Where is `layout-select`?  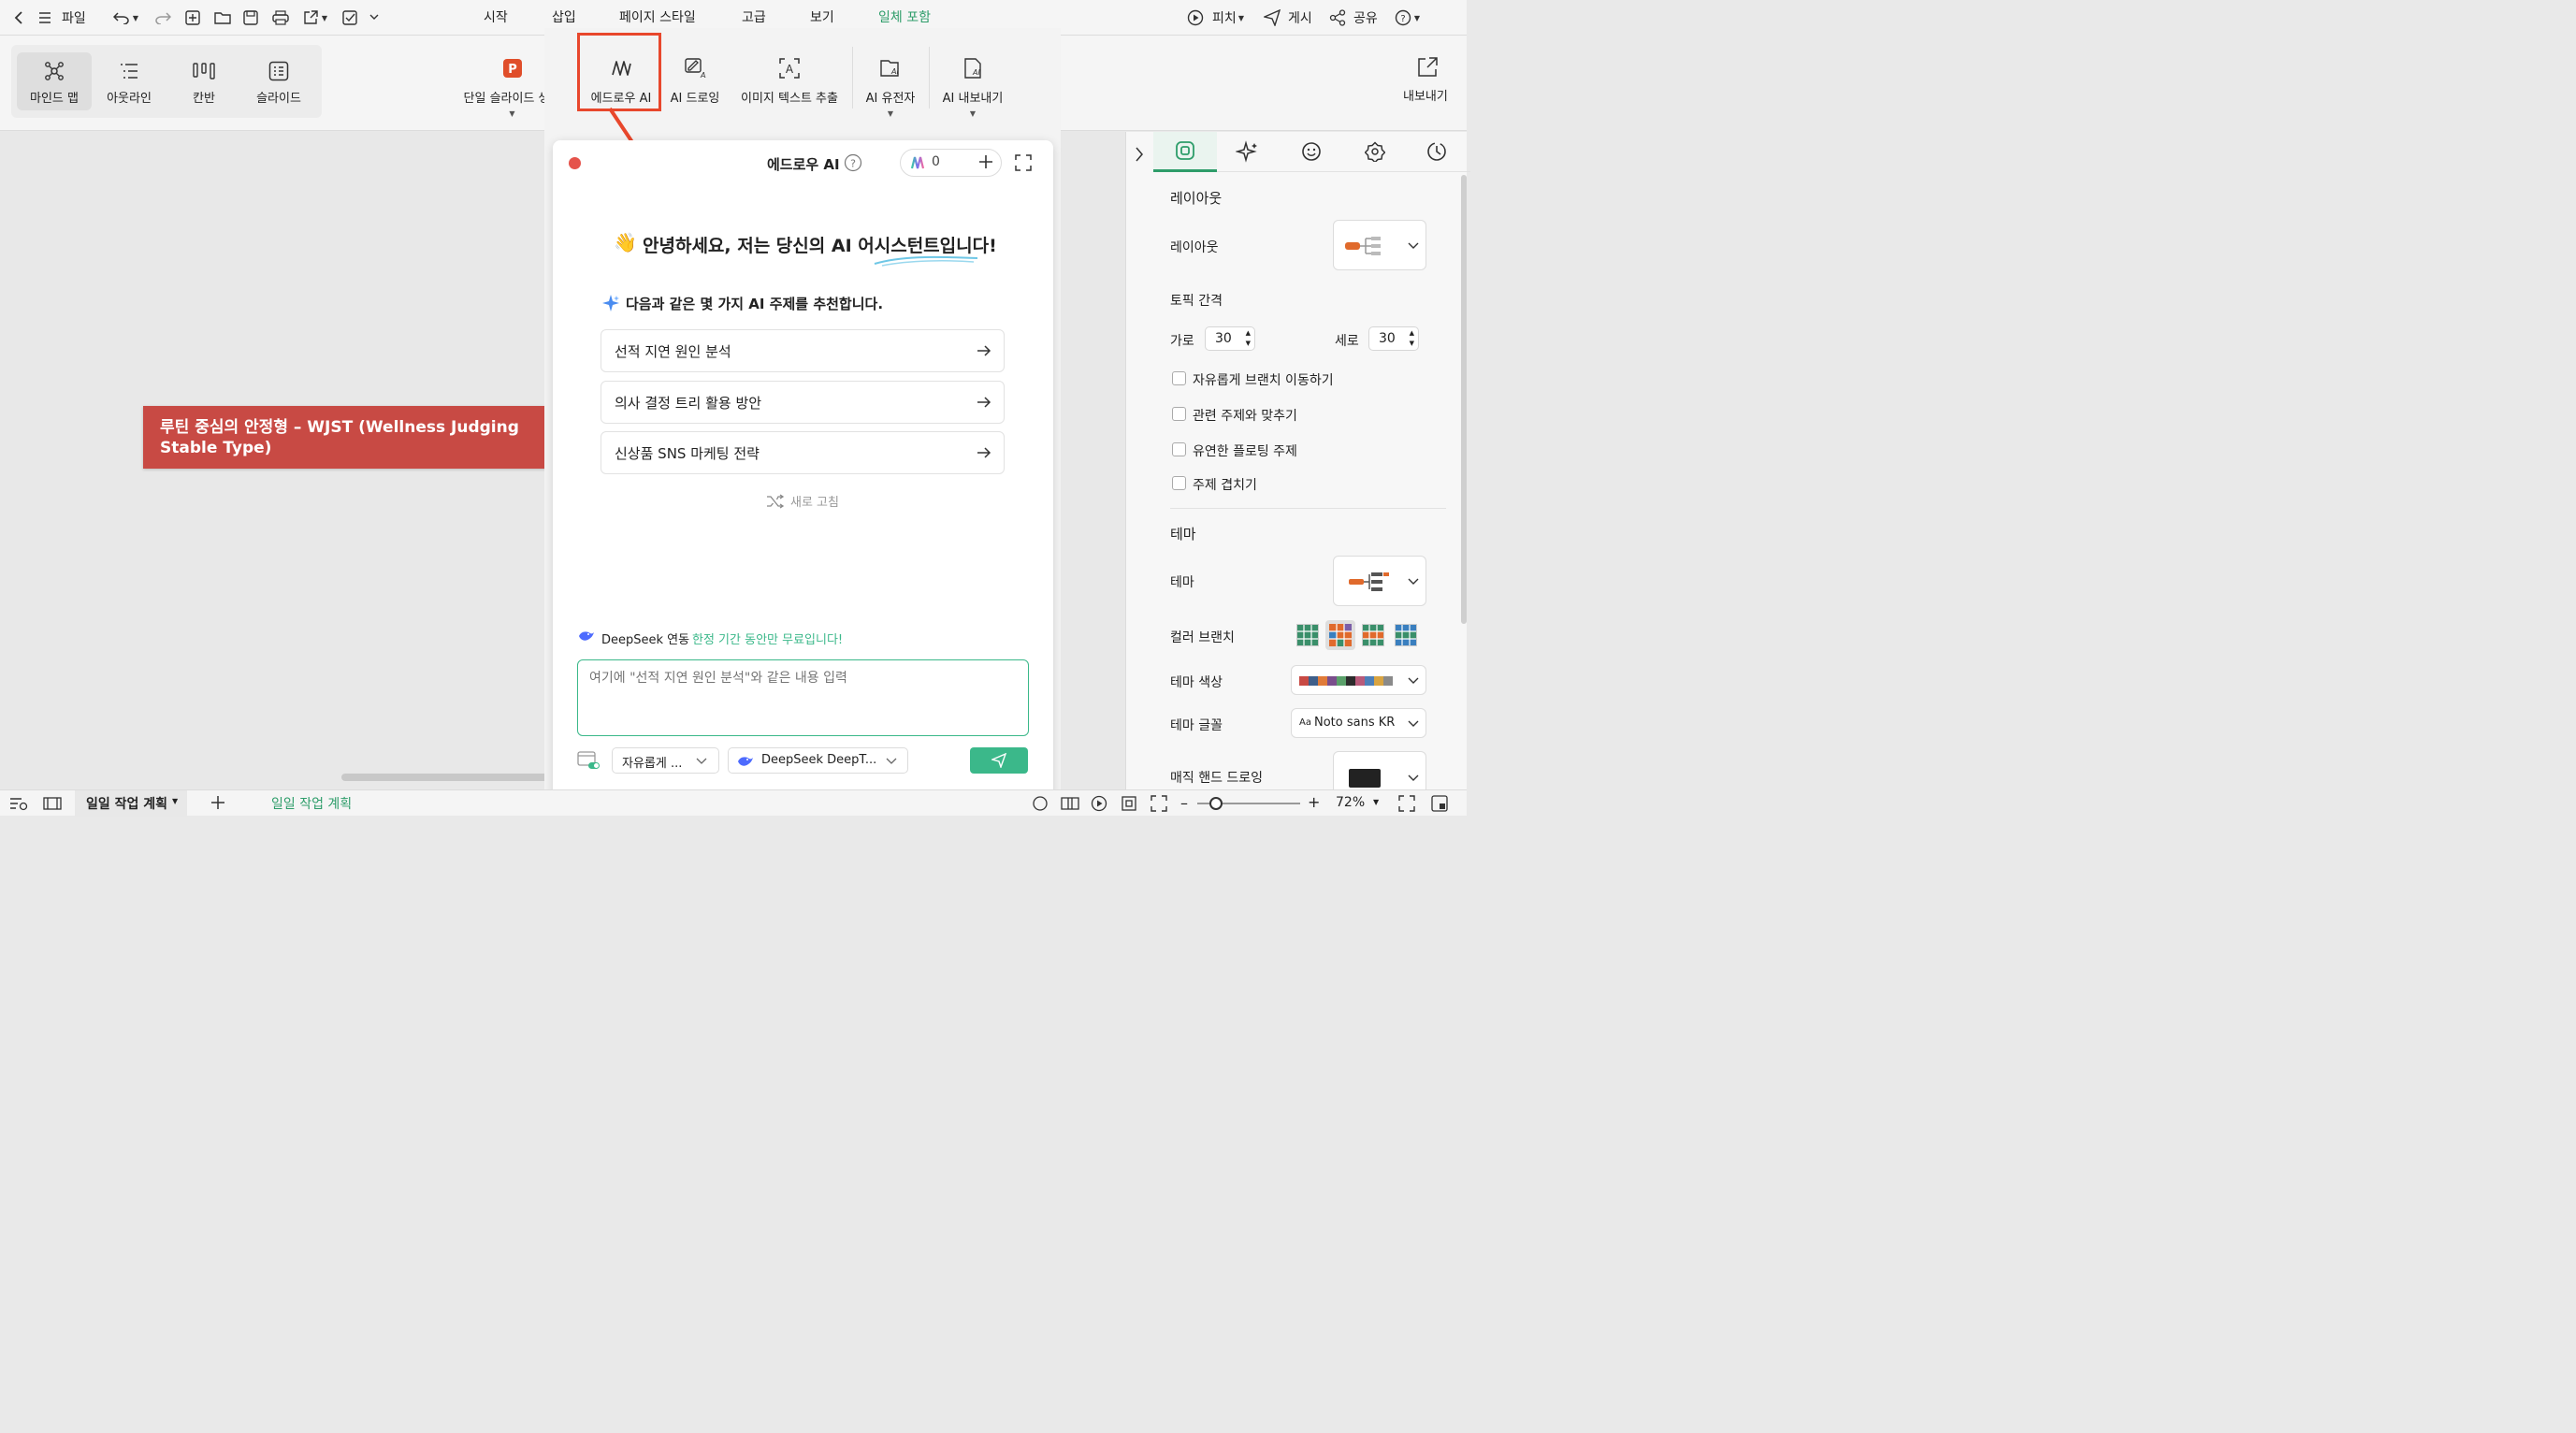
layout-select is located at coordinates (1379, 245).